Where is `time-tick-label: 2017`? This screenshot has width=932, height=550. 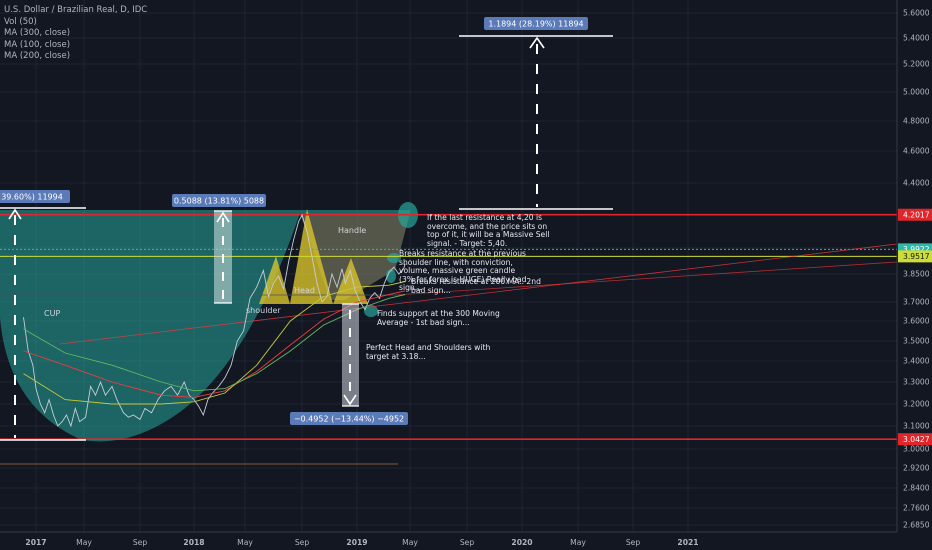
time-tick-label: 2017 is located at coordinates (35, 542).